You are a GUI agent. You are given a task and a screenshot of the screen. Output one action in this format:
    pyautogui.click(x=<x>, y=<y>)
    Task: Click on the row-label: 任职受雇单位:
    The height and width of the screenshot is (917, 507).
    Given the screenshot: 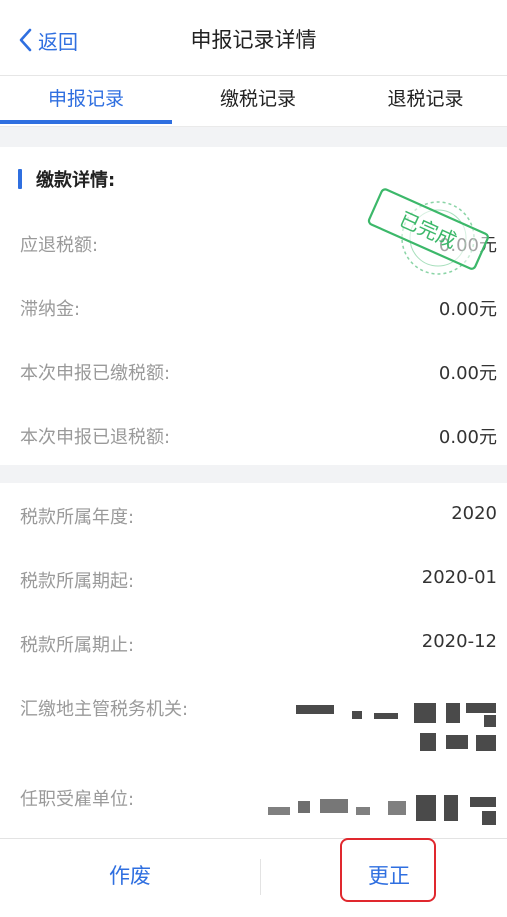 What is the action you would take?
    pyautogui.click(x=77, y=799)
    